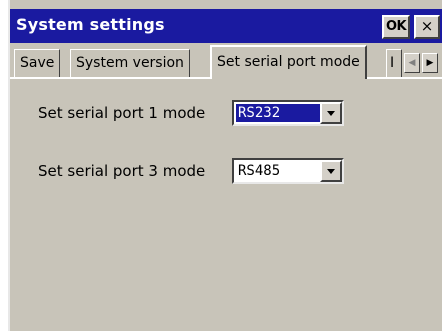 The image size is (442, 331). I want to click on scroll-left-icon: ◀, so click(412, 63).